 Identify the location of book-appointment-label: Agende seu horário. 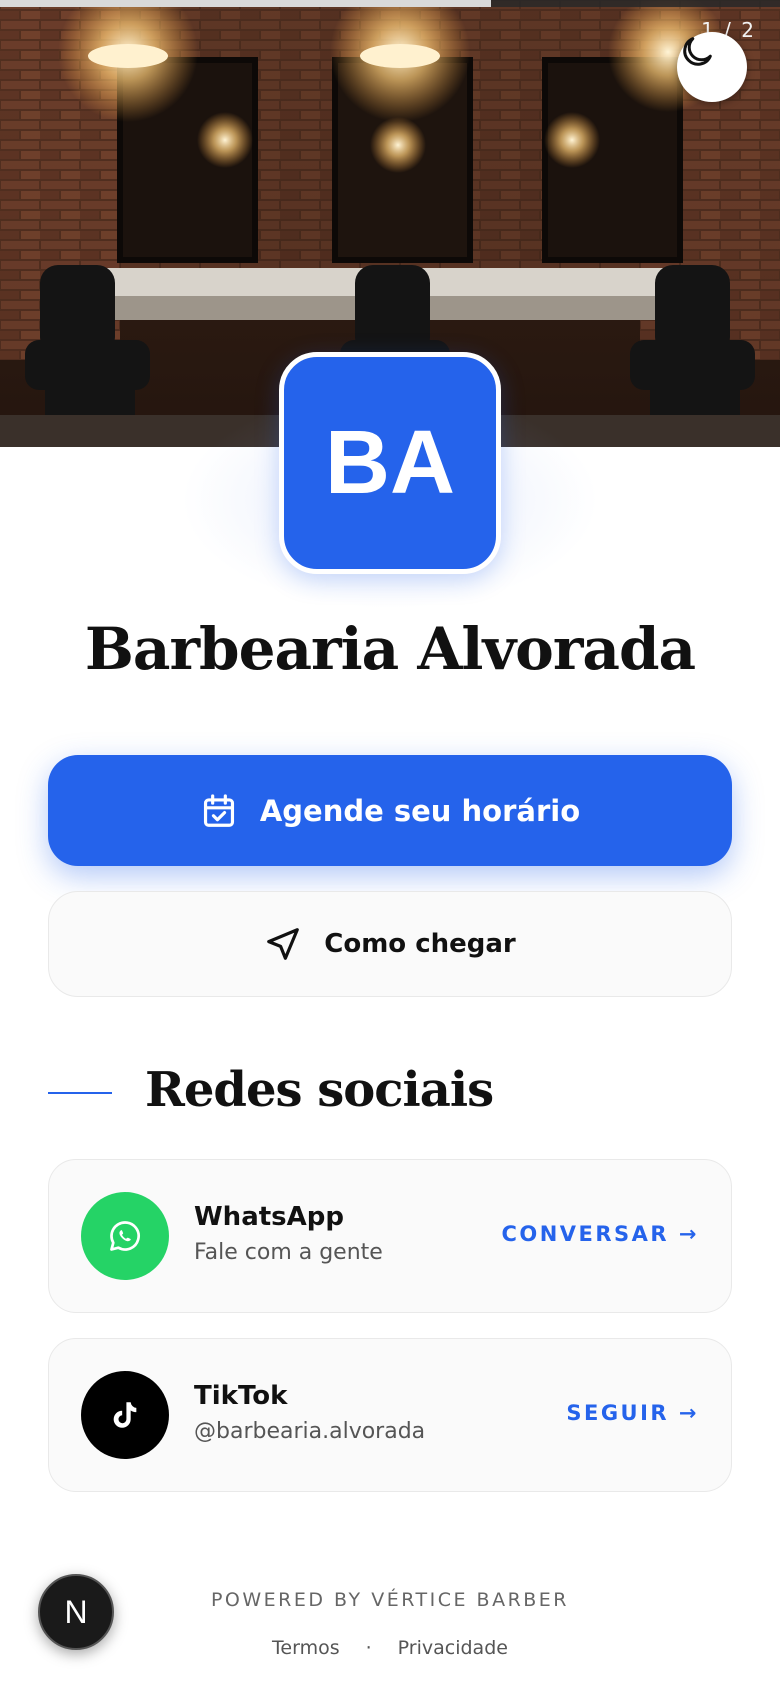
(420, 810).